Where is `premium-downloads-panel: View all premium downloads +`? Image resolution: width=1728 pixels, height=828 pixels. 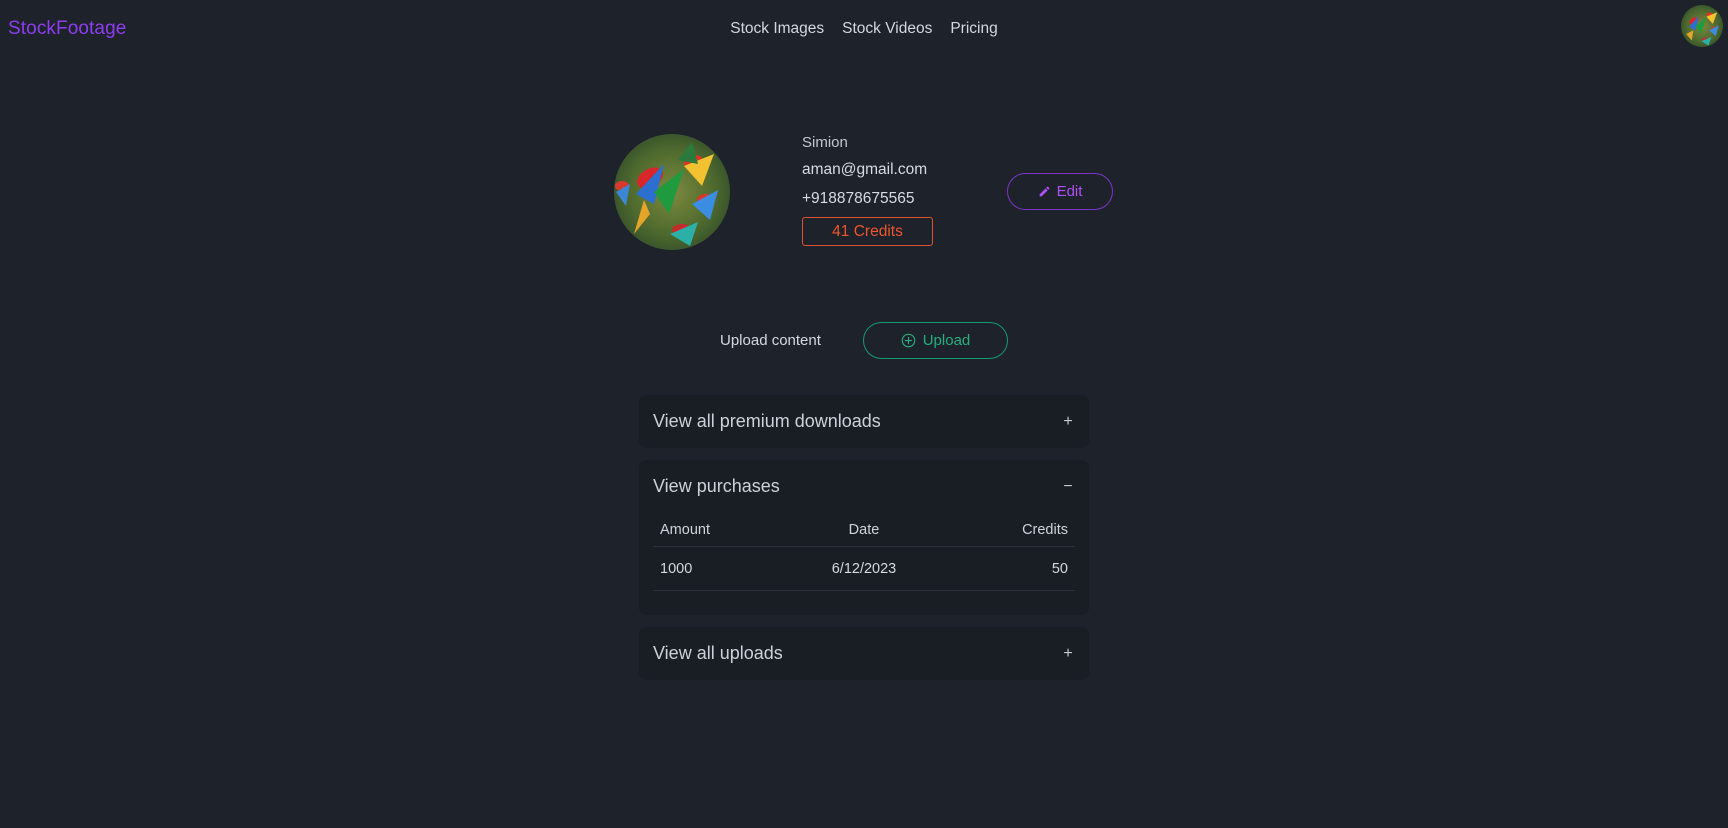
premium-downloads-panel: View all premium downloads + is located at coordinates (864, 421).